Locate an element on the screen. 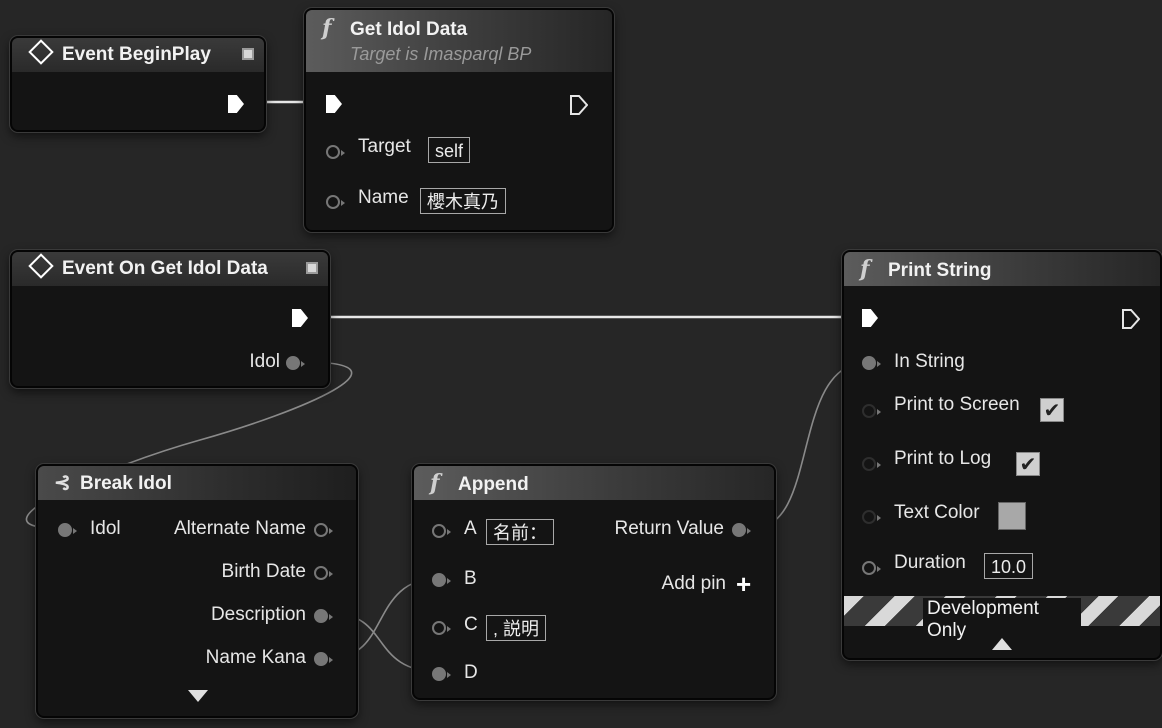 The image size is (1162, 728). development-only-banner: Development Only is located at coordinates (1002, 619).